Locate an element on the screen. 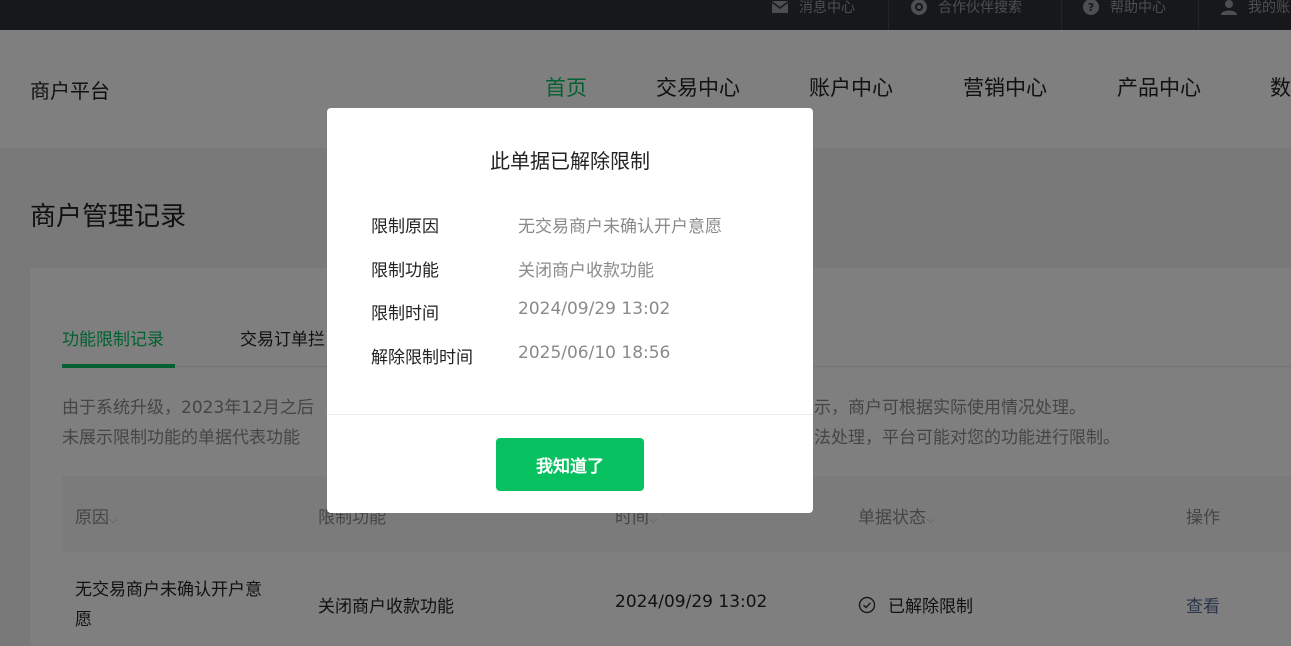 The width and height of the screenshot is (1291, 646). dialog-value-function: 关闭商户收款功能 is located at coordinates (586, 271).